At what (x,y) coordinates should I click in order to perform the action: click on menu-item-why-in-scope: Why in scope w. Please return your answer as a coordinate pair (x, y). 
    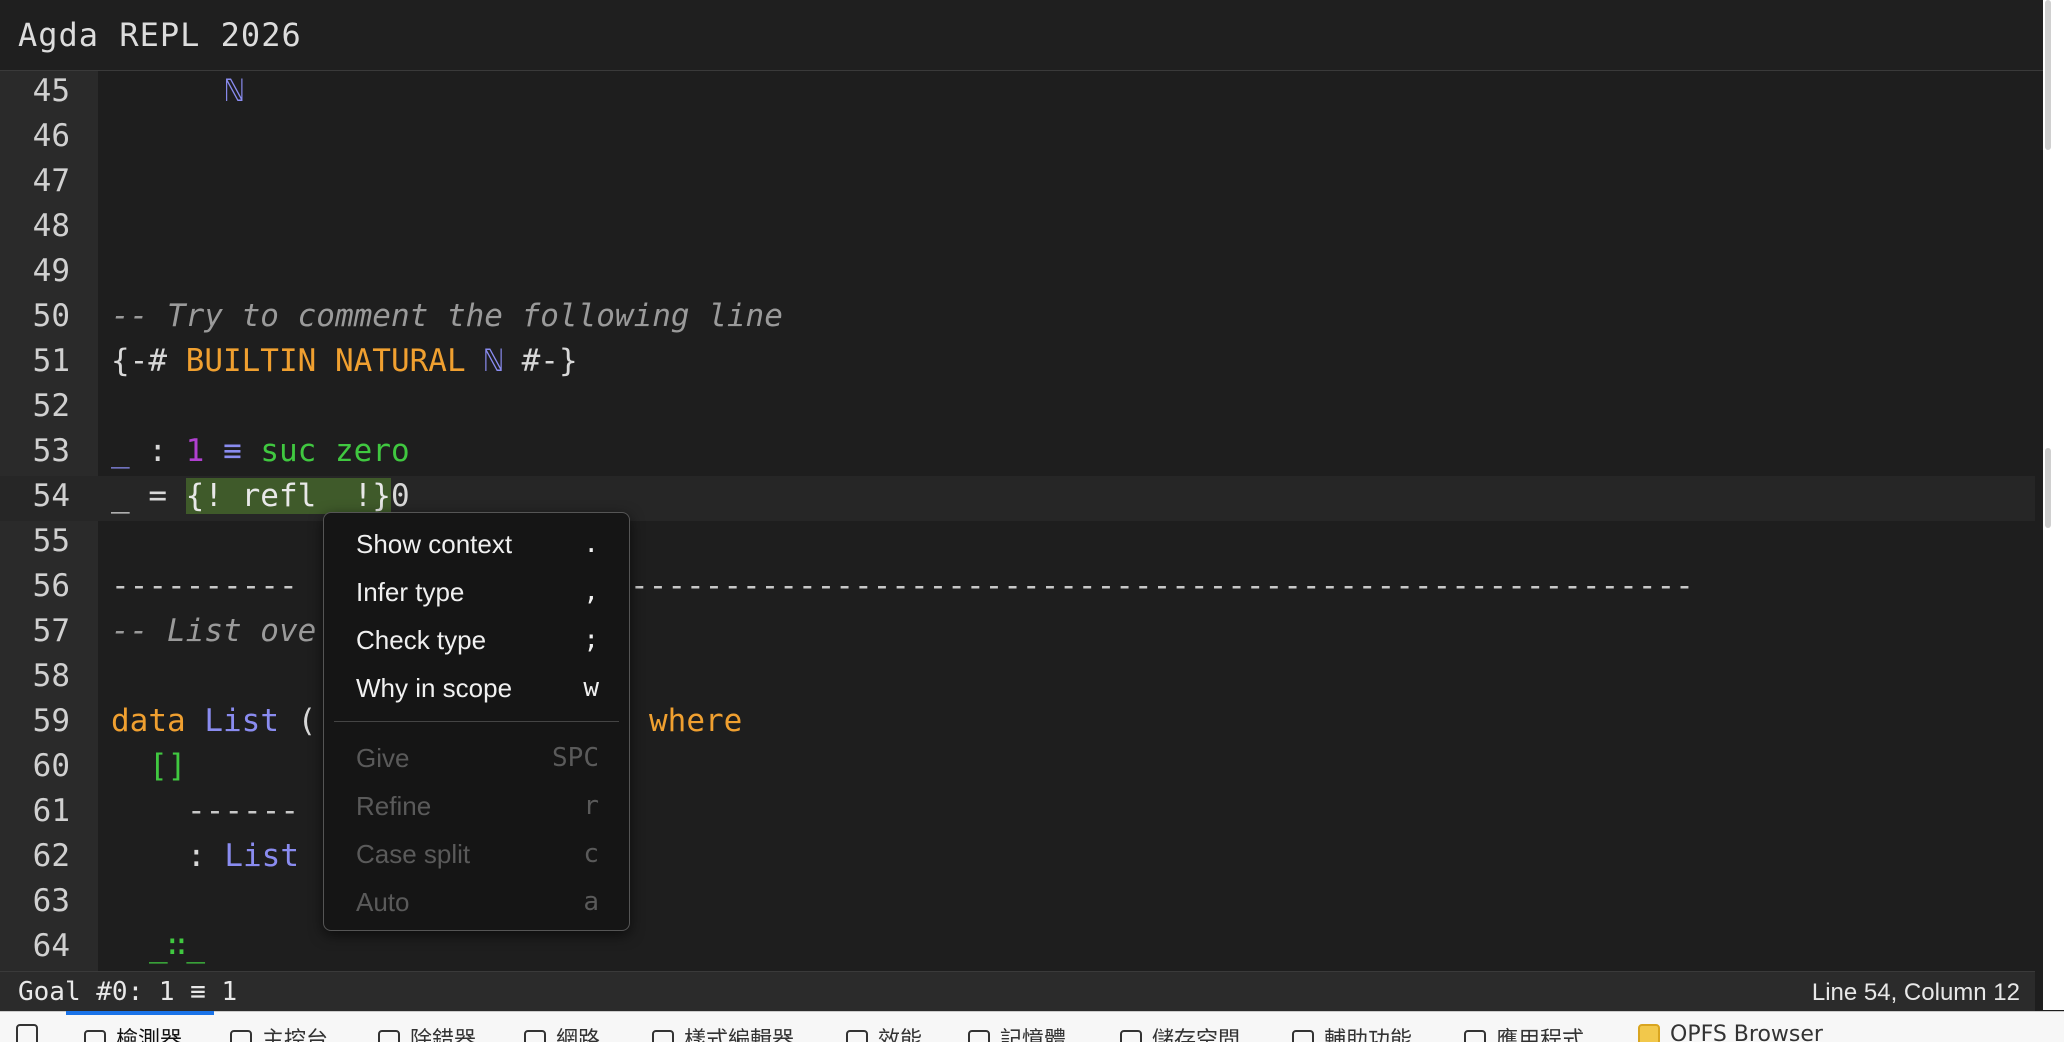
    Looking at the image, I should click on (476, 688).